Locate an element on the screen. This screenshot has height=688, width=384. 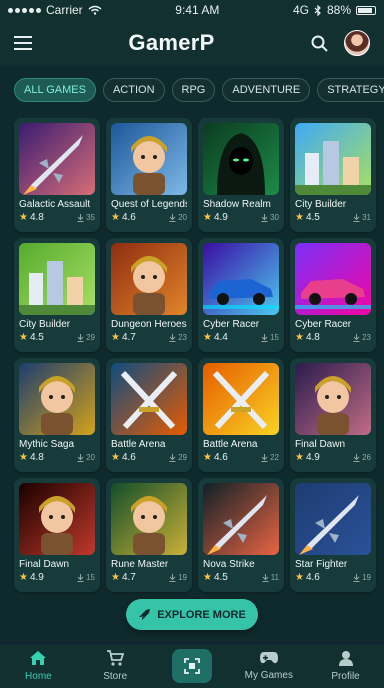
game-card: City Builder ★ 4.5 29 is located at coordinates (57, 295).